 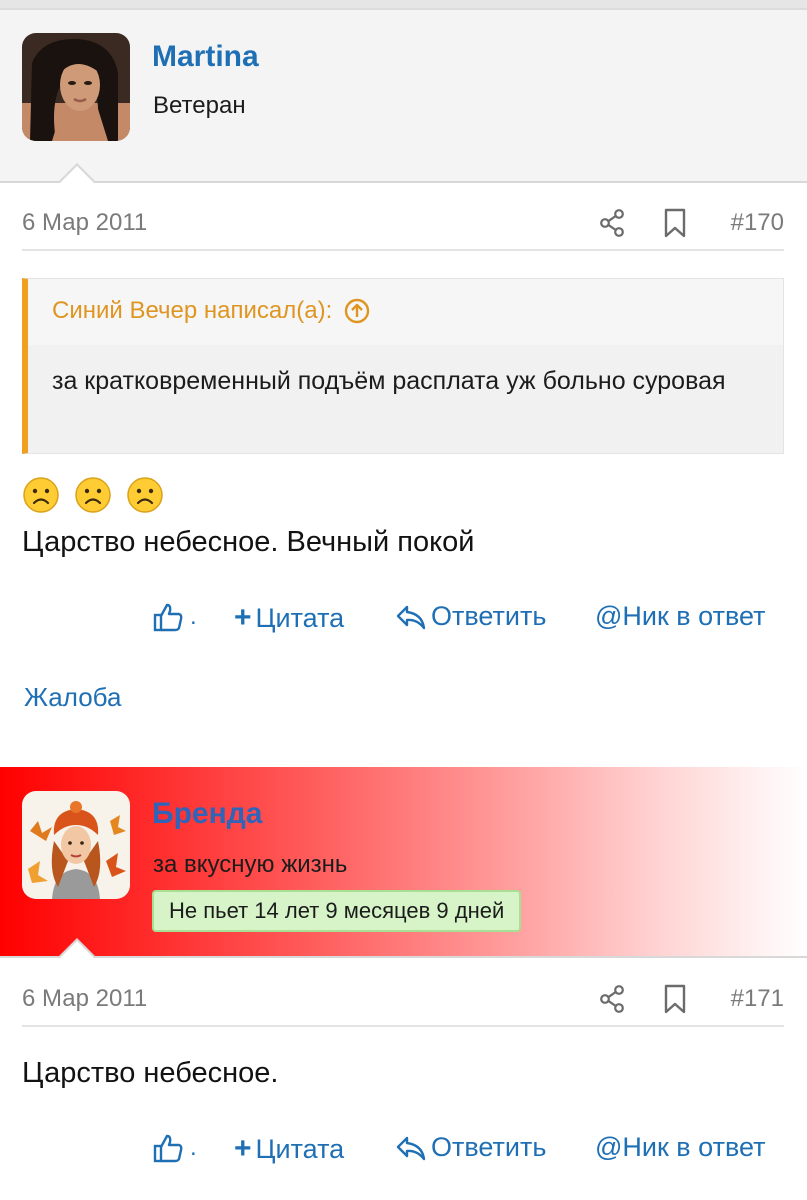 I want to click on quote-attribution: Синий Вечер написал(а):, so click(x=211, y=311).